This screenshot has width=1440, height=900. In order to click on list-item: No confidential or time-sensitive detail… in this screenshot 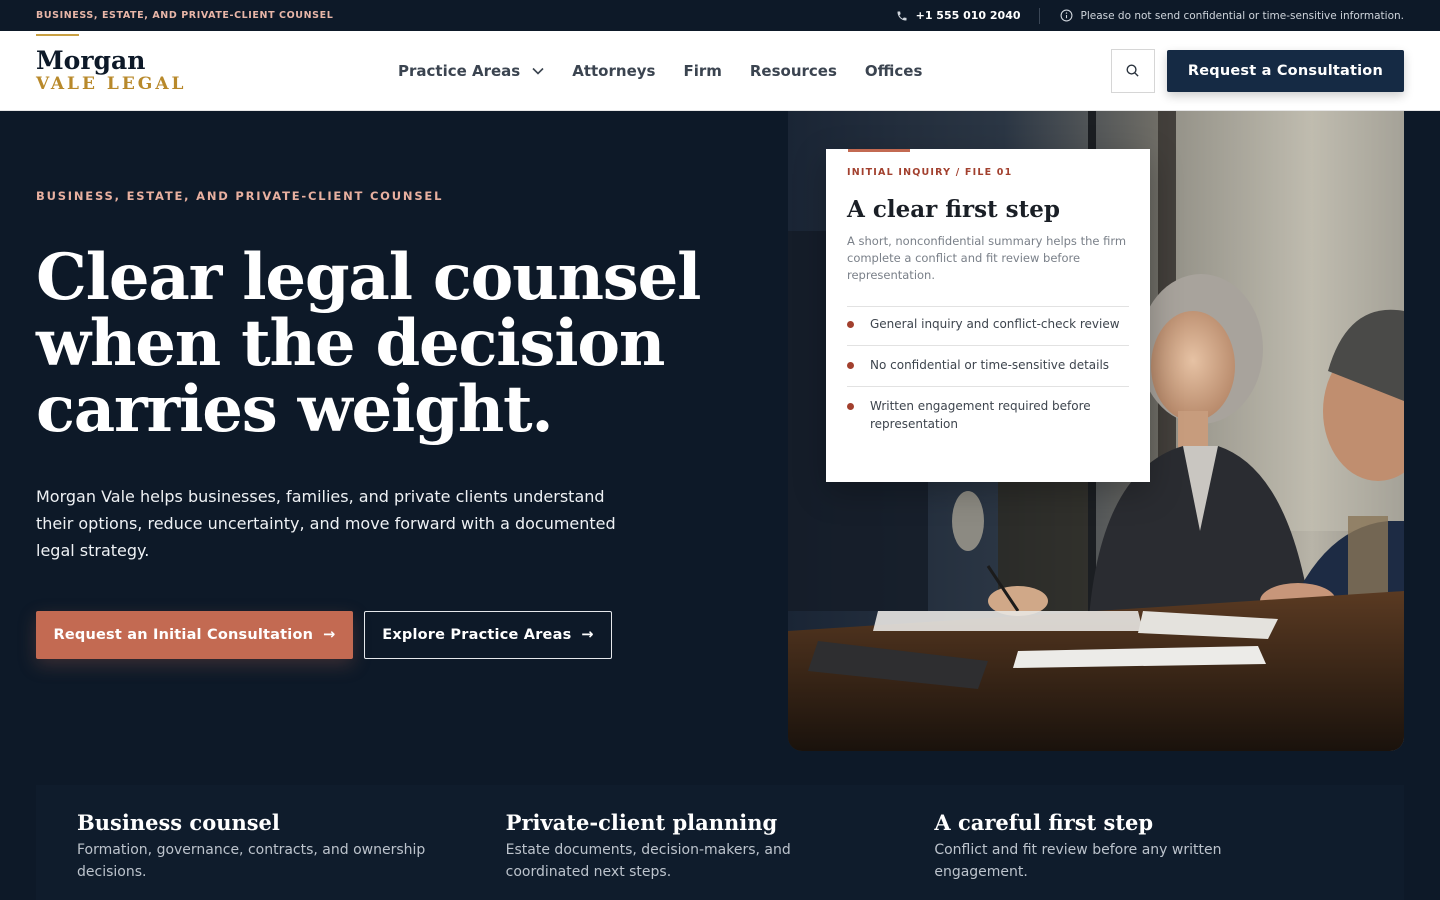, I will do `click(988, 365)`.